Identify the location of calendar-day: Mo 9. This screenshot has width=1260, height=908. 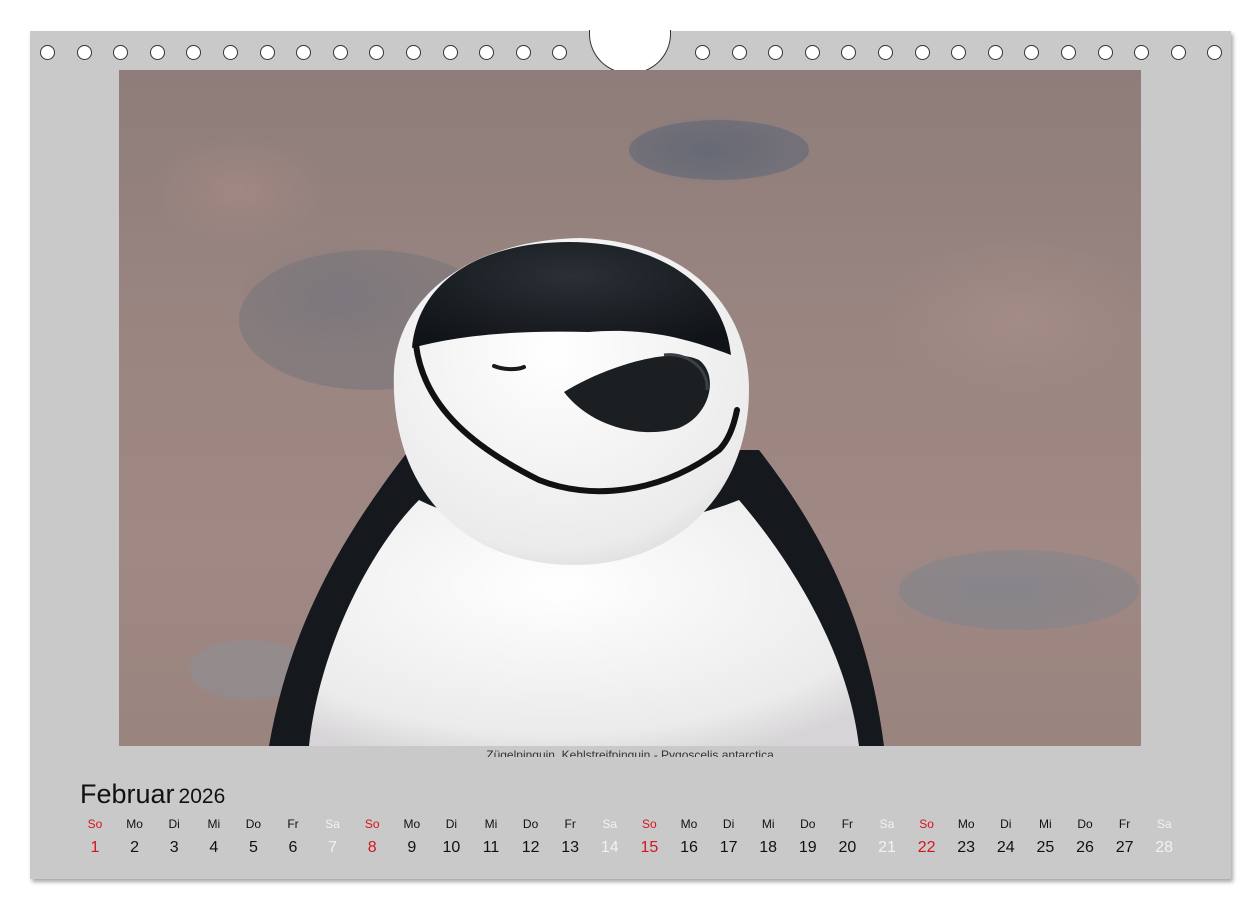
(412, 837).